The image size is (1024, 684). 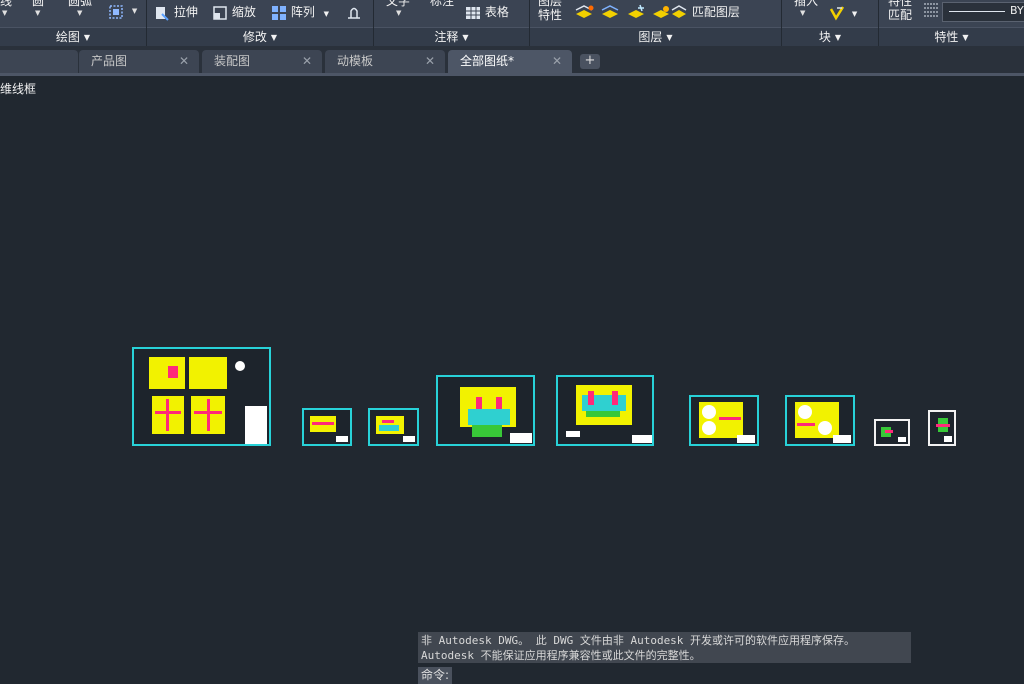 I want to click on layer-freeze-icon, so click(x=637, y=13).